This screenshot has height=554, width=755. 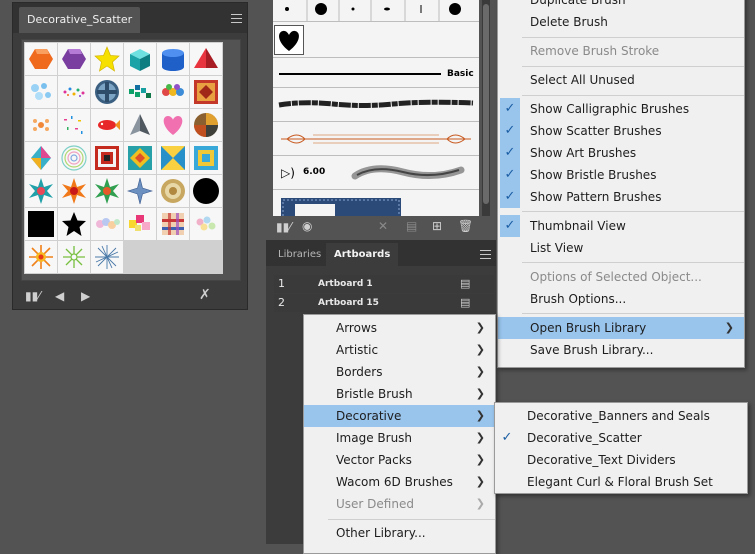 I want to click on decorative-scatter: Decorative_Scatter, so click(x=621, y=438).